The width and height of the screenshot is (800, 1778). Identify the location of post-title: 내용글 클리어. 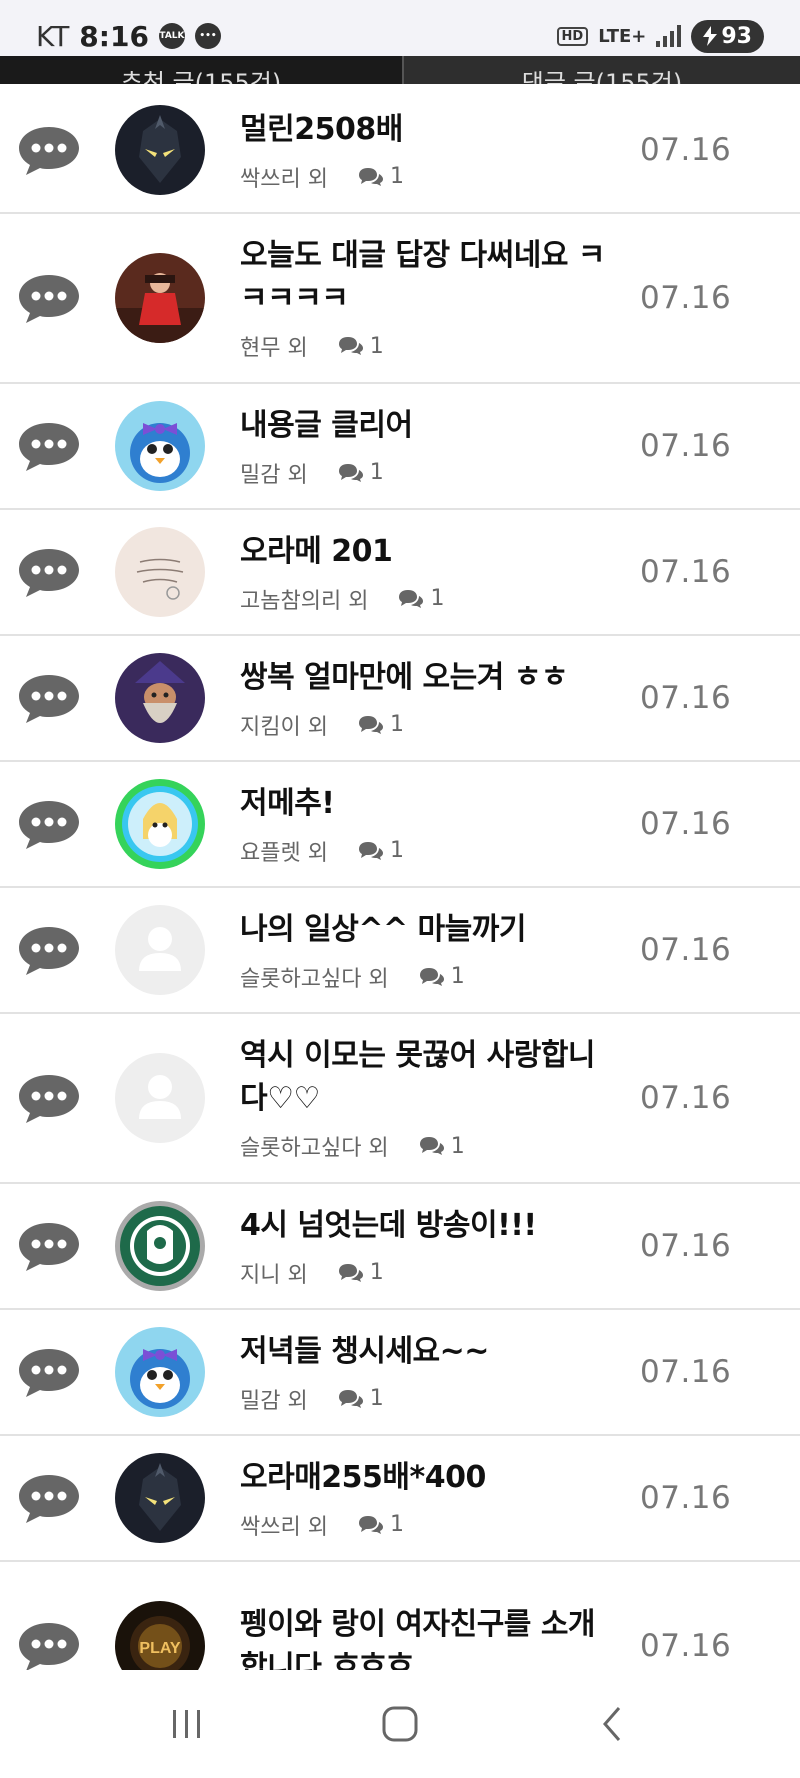
(430, 425).